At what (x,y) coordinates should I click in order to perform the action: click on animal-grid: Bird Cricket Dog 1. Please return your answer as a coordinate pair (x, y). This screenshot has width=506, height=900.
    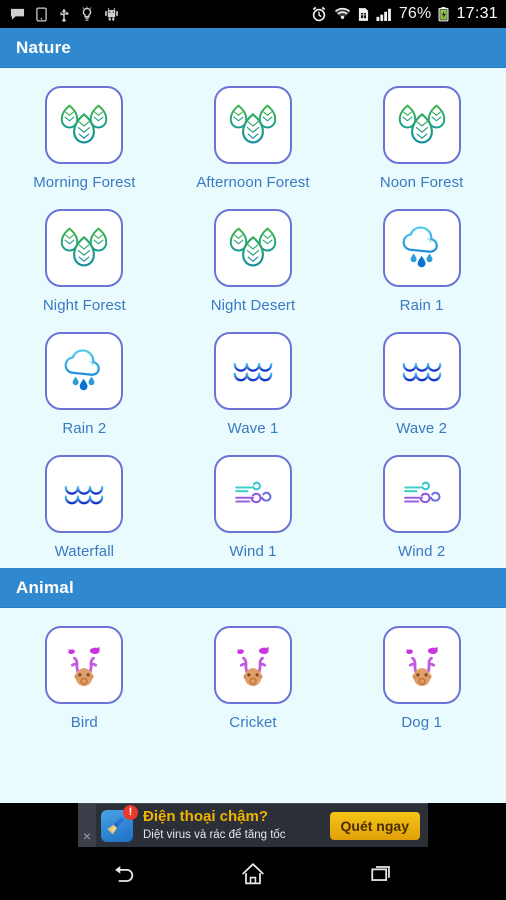
    Looking at the image, I should click on (253, 673).